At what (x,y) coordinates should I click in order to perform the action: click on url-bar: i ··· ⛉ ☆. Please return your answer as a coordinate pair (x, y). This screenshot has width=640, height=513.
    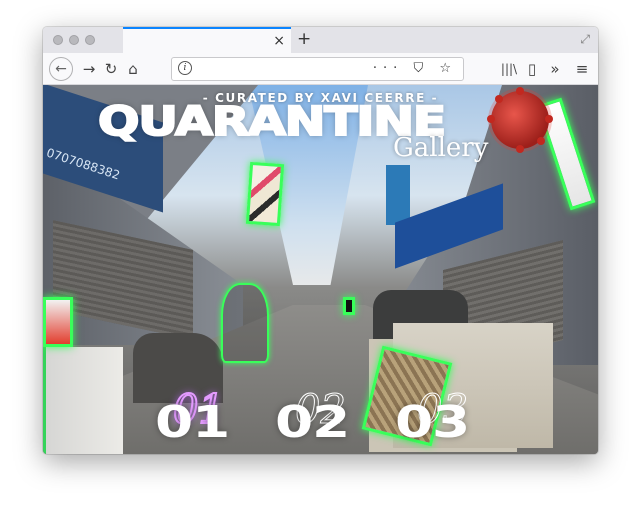
    Looking at the image, I should click on (317, 69).